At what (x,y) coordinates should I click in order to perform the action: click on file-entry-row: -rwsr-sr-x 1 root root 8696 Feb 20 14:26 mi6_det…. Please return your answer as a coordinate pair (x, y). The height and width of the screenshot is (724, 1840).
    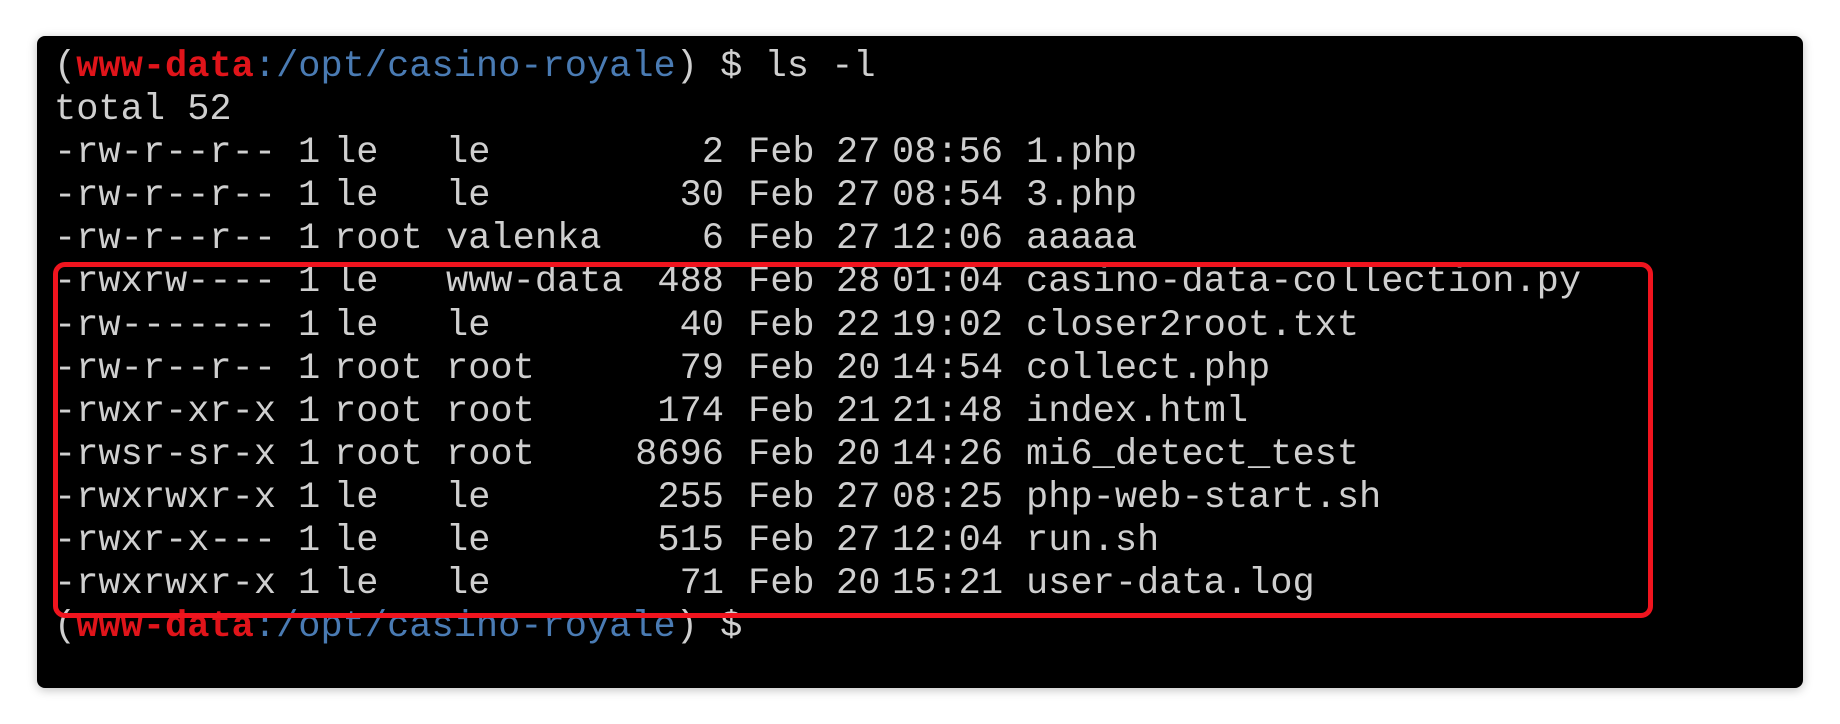
    Looking at the image, I should click on (928, 455).